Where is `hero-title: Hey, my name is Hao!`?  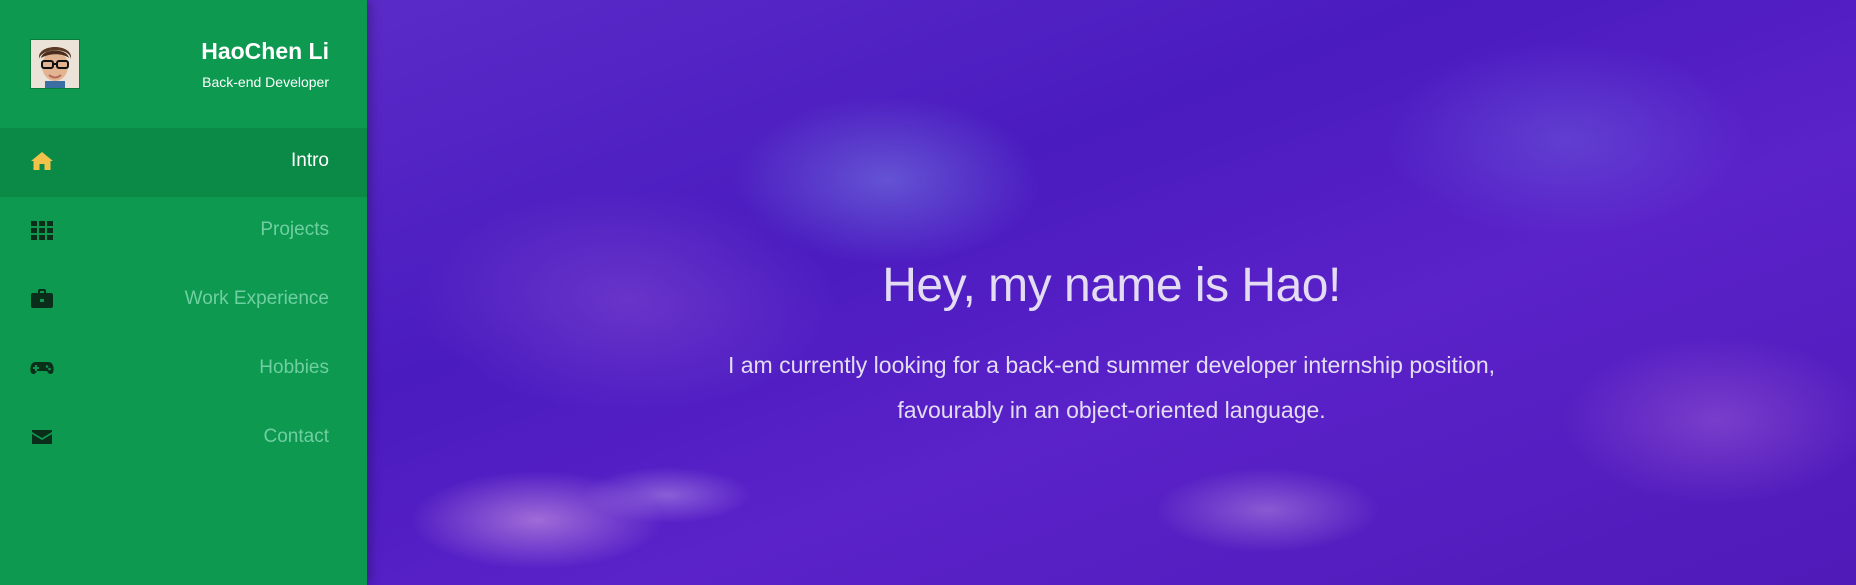
hero-title: Hey, my name is Hao! is located at coordinates (1111, 285).